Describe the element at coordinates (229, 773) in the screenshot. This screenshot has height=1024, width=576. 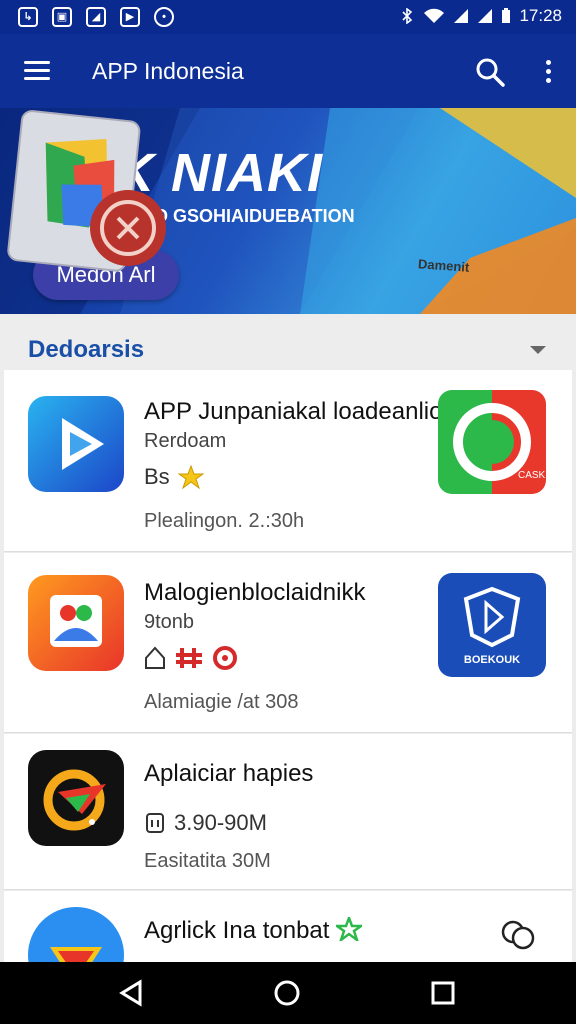
I see `app-name: Aplaiciar hapies` at that location.